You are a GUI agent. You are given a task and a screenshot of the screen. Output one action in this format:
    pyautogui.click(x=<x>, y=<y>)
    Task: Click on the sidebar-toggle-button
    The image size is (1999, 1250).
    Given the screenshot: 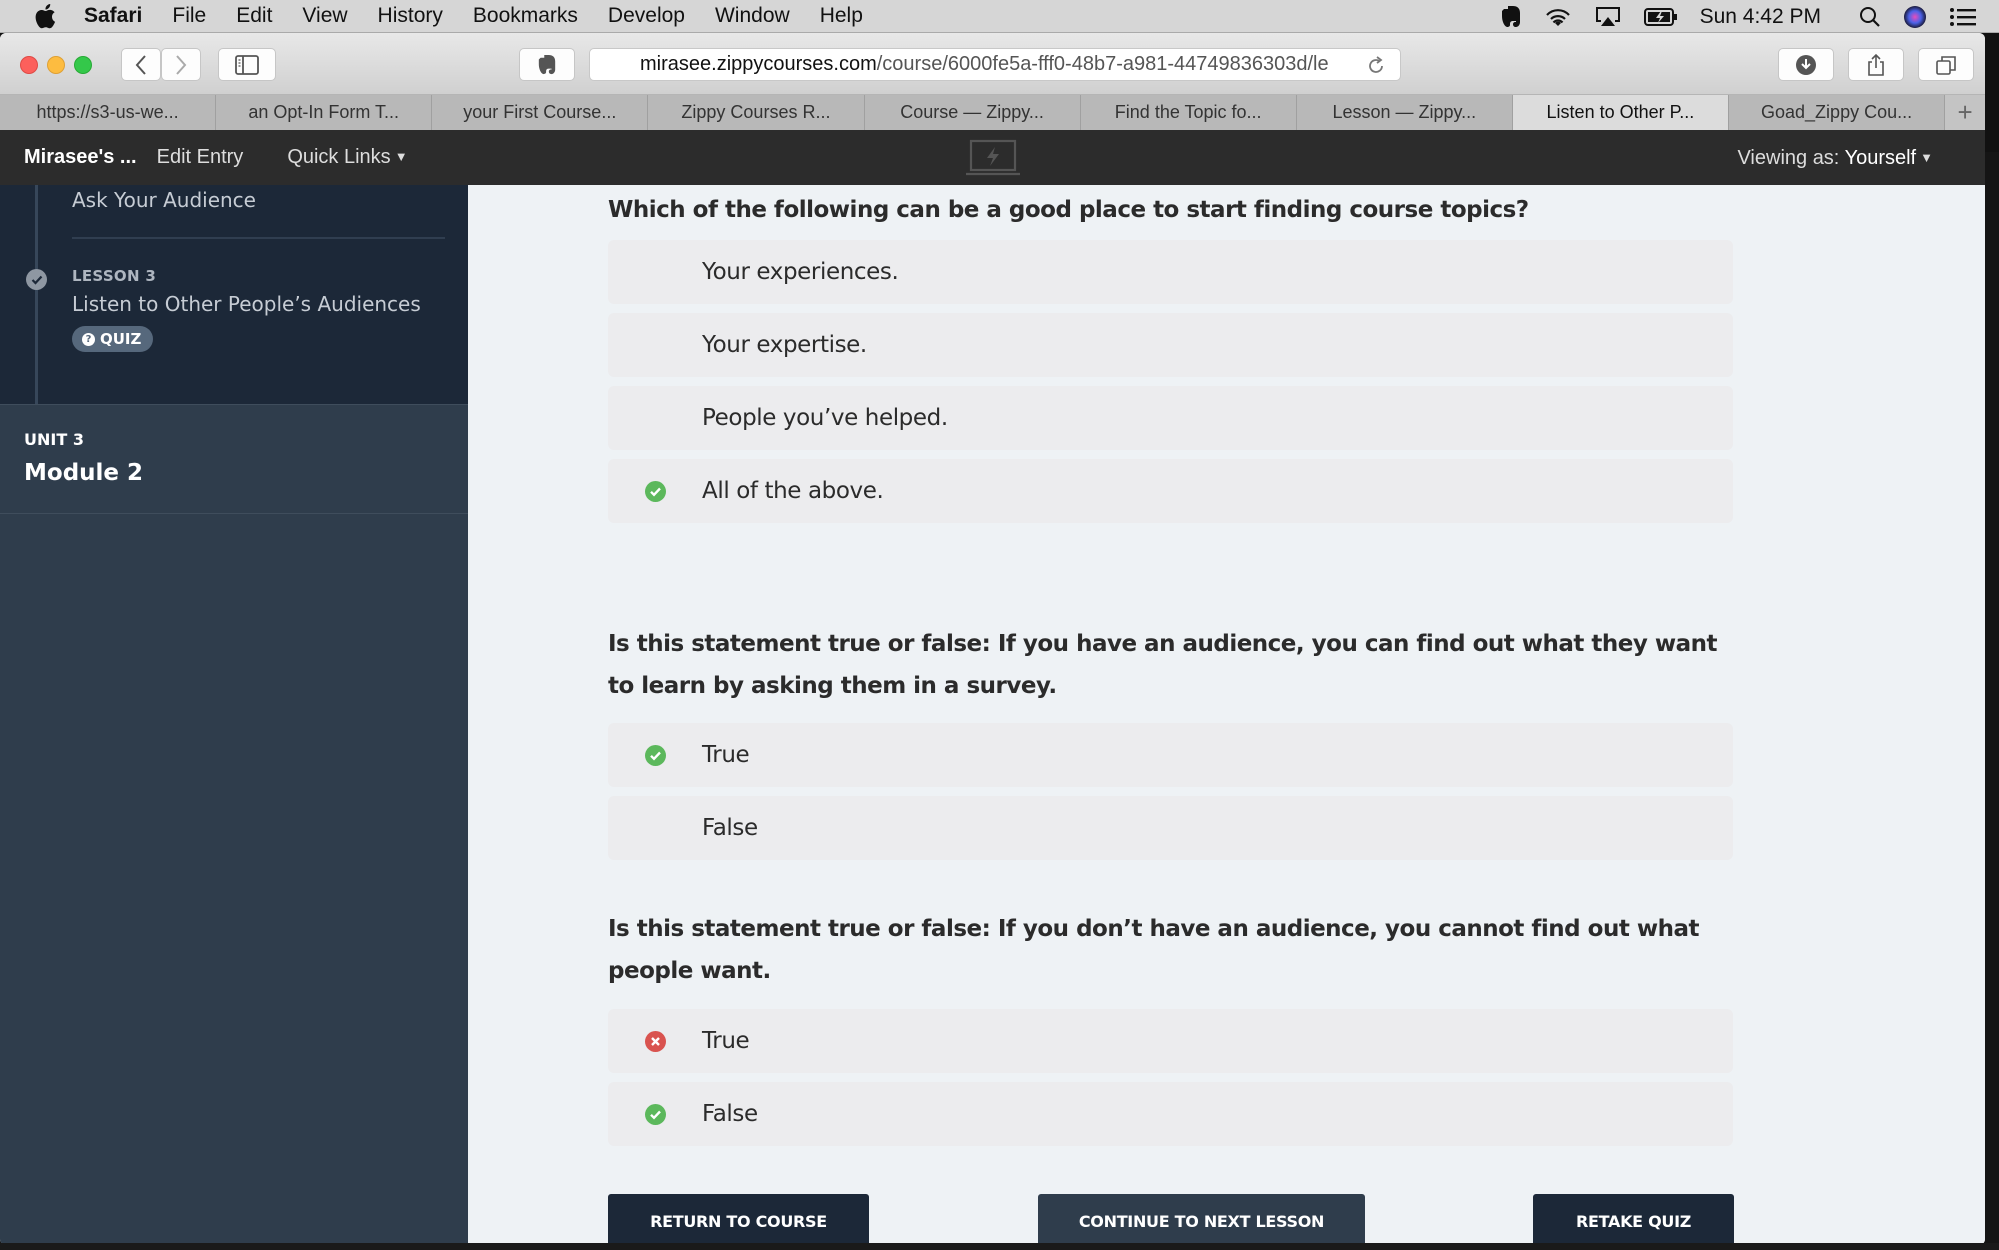 What is the action you would take?
    pyautogui.click(x=247, y=64)
    